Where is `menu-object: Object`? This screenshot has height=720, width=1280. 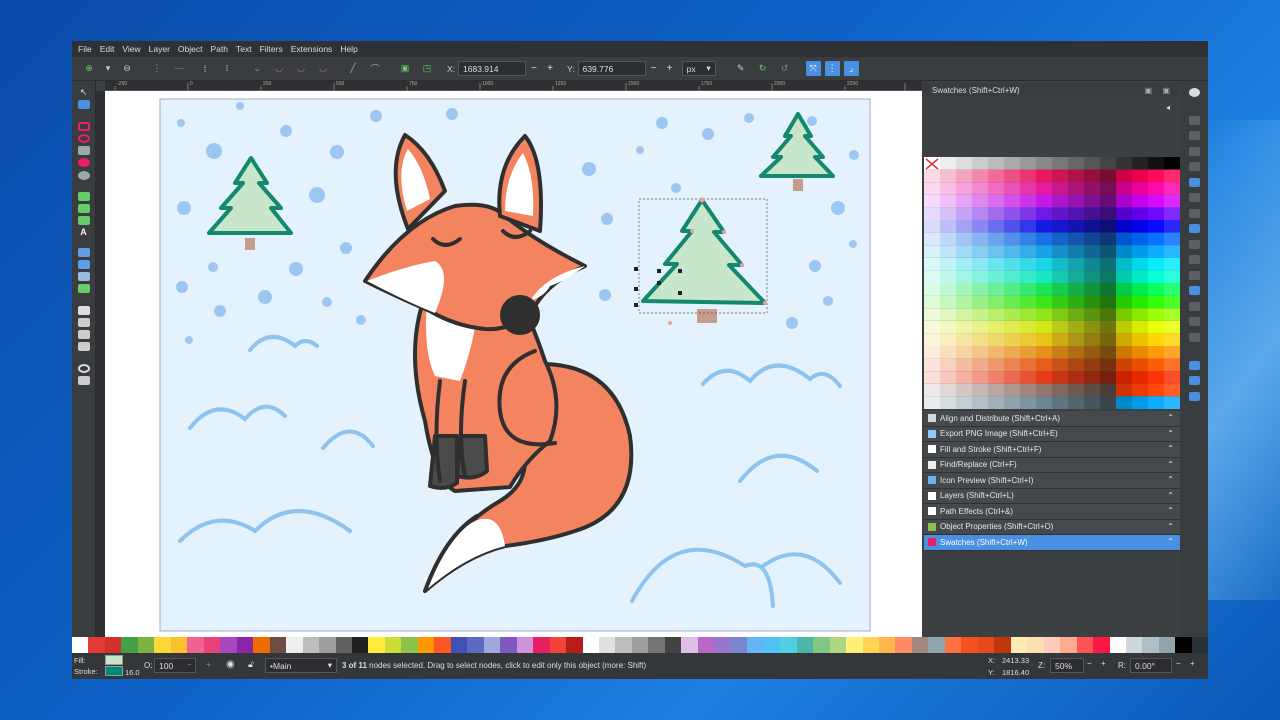
menu-object: Object is located at coordinates (190, 49).